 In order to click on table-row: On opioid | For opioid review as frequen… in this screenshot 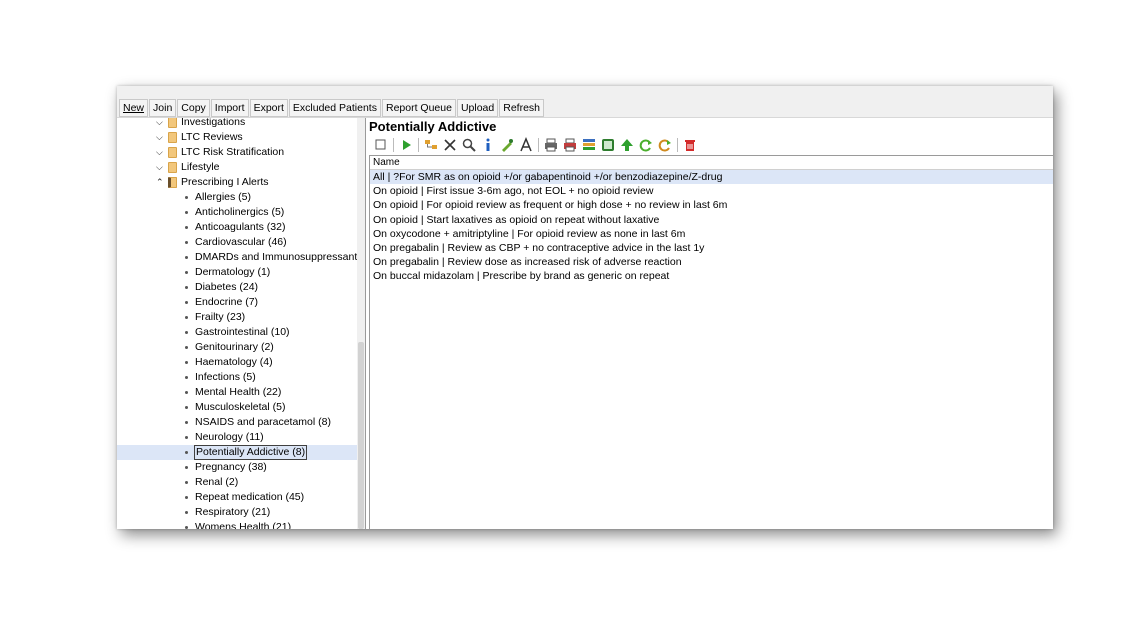, I will do `click(711, 205)`.